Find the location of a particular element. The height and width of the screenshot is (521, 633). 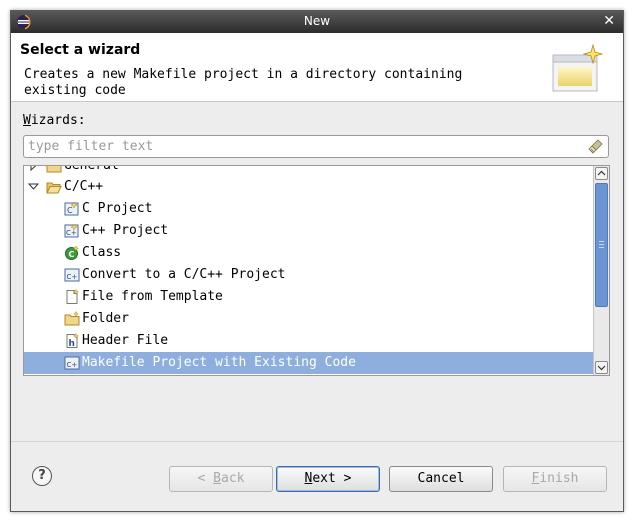

tree-item-cpp-category: C/C++ is located at coordinates (308, 187).